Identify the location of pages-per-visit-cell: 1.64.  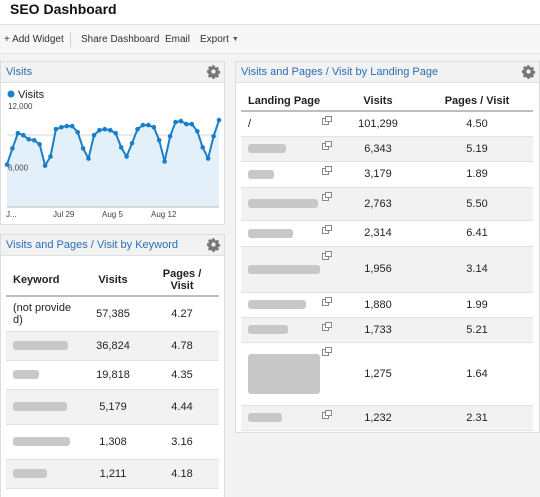
(477, 374).